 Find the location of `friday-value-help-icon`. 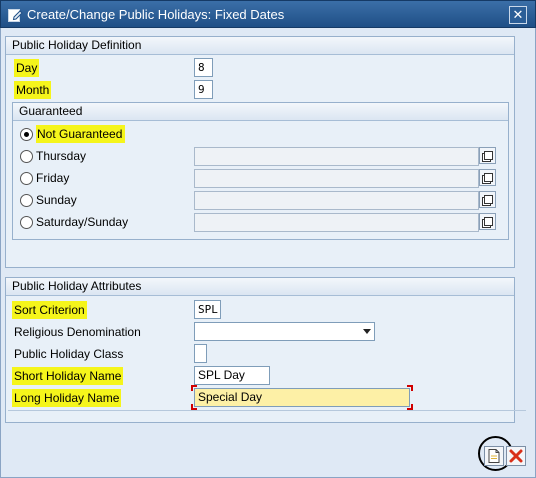

friday-value-help-icon is located at coordinates (487, 177).